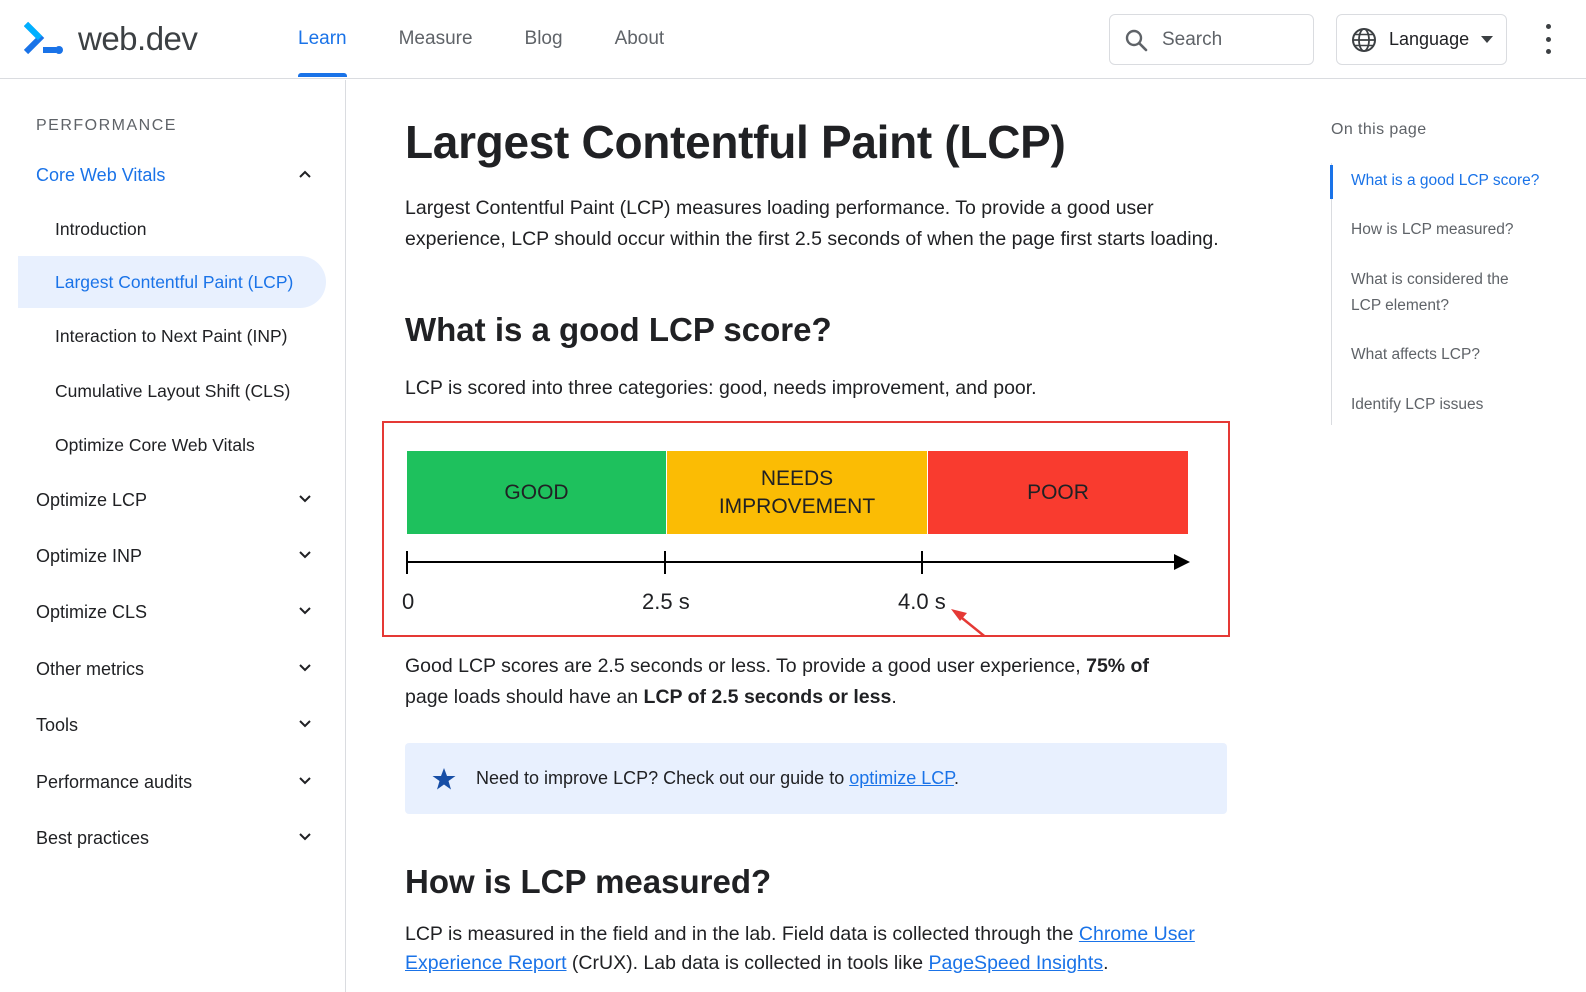  I want to click on language-selector: Language, so click(1421, 39).